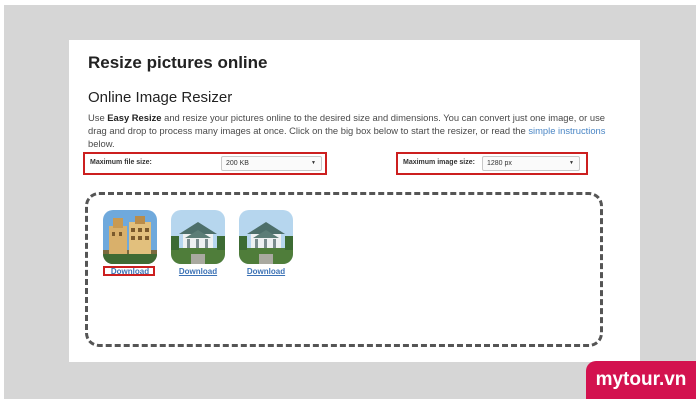 The height and width of the screenshot is (405, 700). I want to click on max-image-size-select: 1280 px ▼, so click(531, 163).